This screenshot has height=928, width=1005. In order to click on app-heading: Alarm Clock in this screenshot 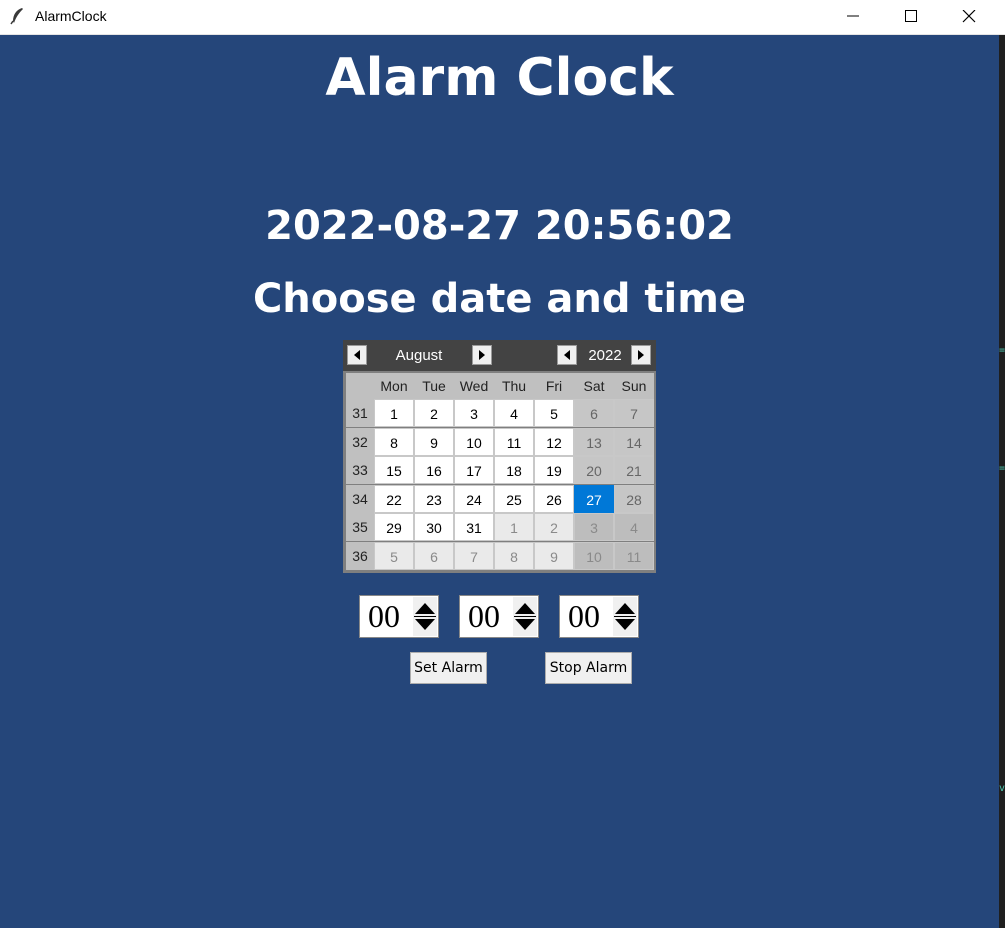, I will do `click(499, 78)`.